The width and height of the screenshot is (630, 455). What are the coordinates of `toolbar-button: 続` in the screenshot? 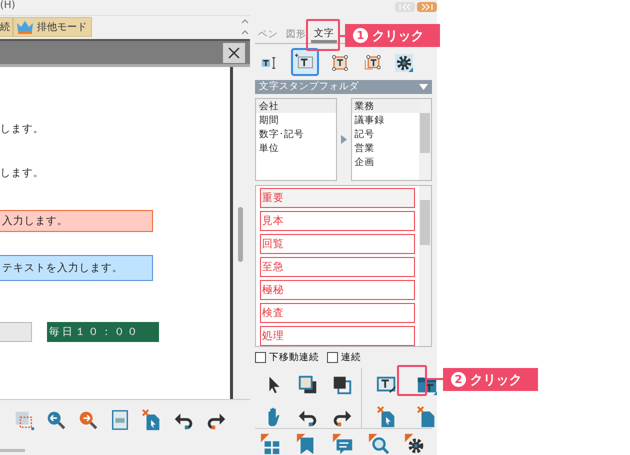 It's located at (6, 27).